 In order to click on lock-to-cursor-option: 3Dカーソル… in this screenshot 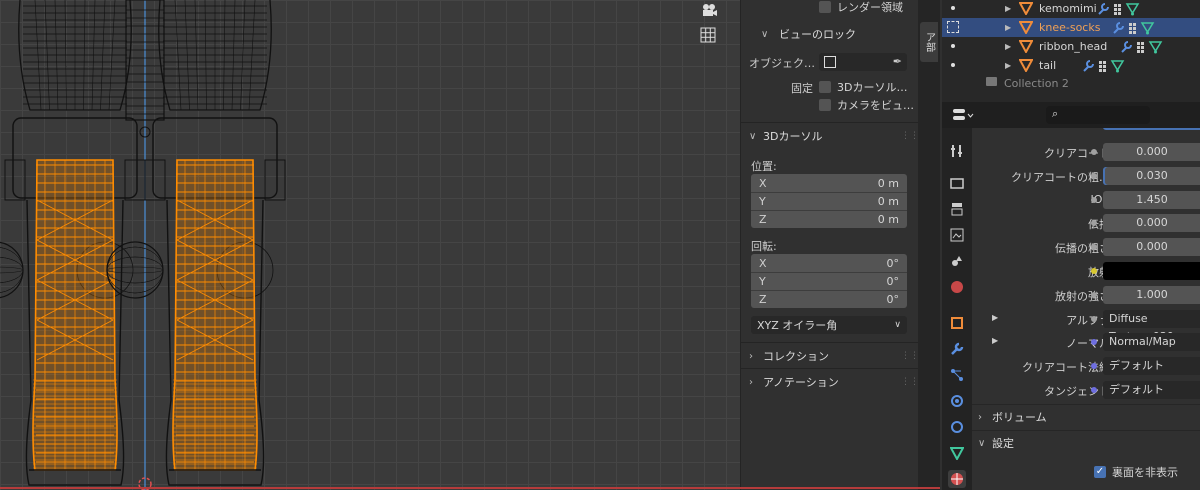, I will do `click(863, 87)`.